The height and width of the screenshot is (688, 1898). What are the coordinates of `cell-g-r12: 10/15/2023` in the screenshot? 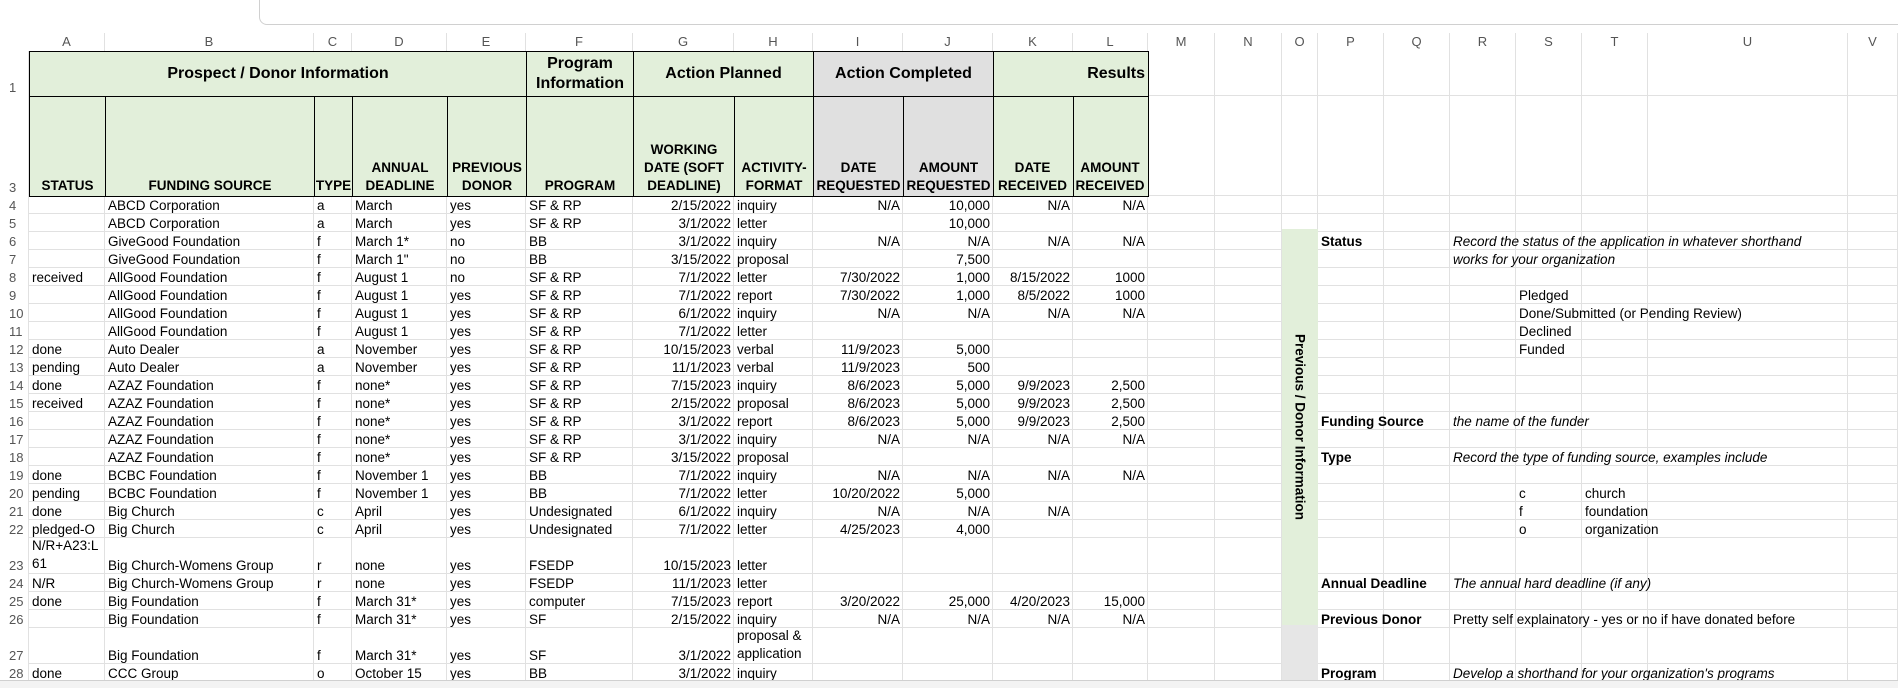 It's located at (683, 349).